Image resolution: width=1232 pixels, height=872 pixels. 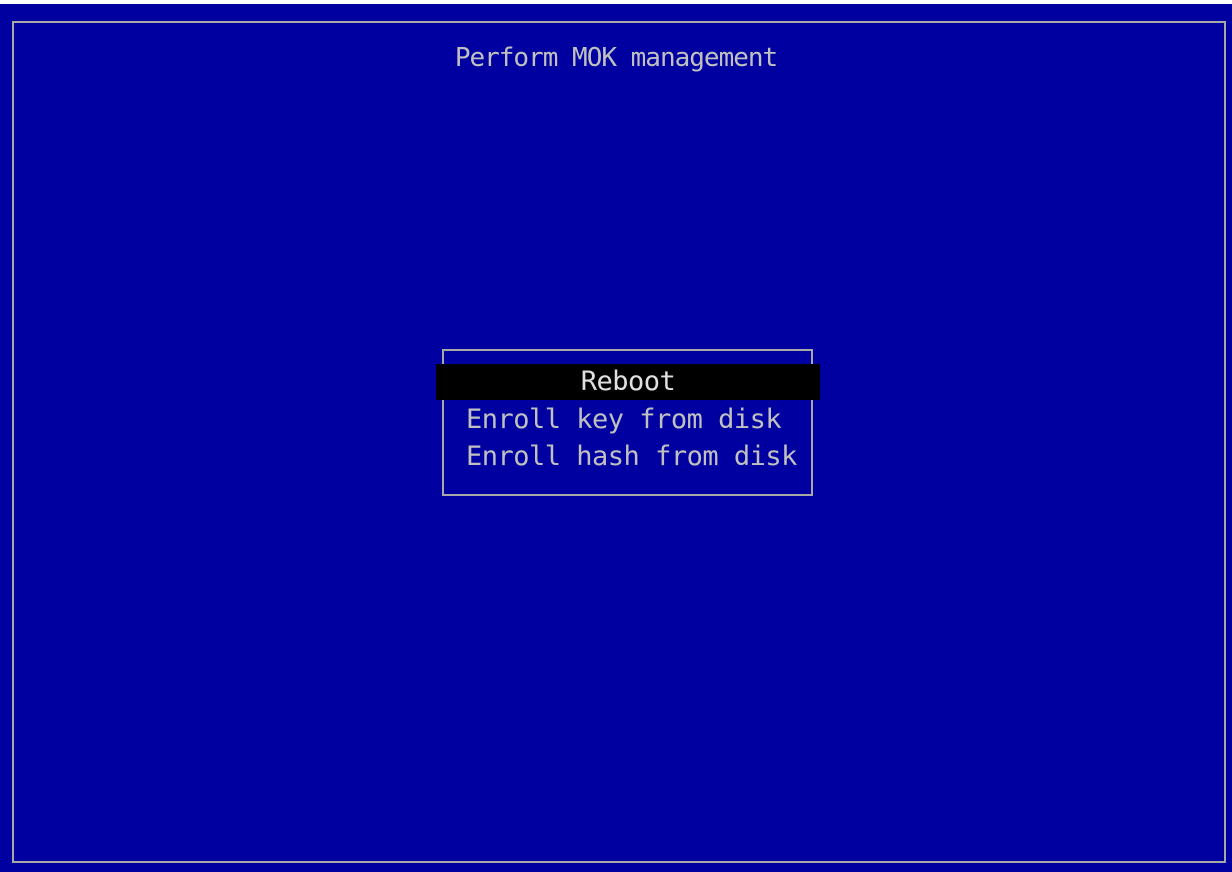 I want to click on menu-item-enroll-key: Enroll key from disk, so click(x=624, y=420).